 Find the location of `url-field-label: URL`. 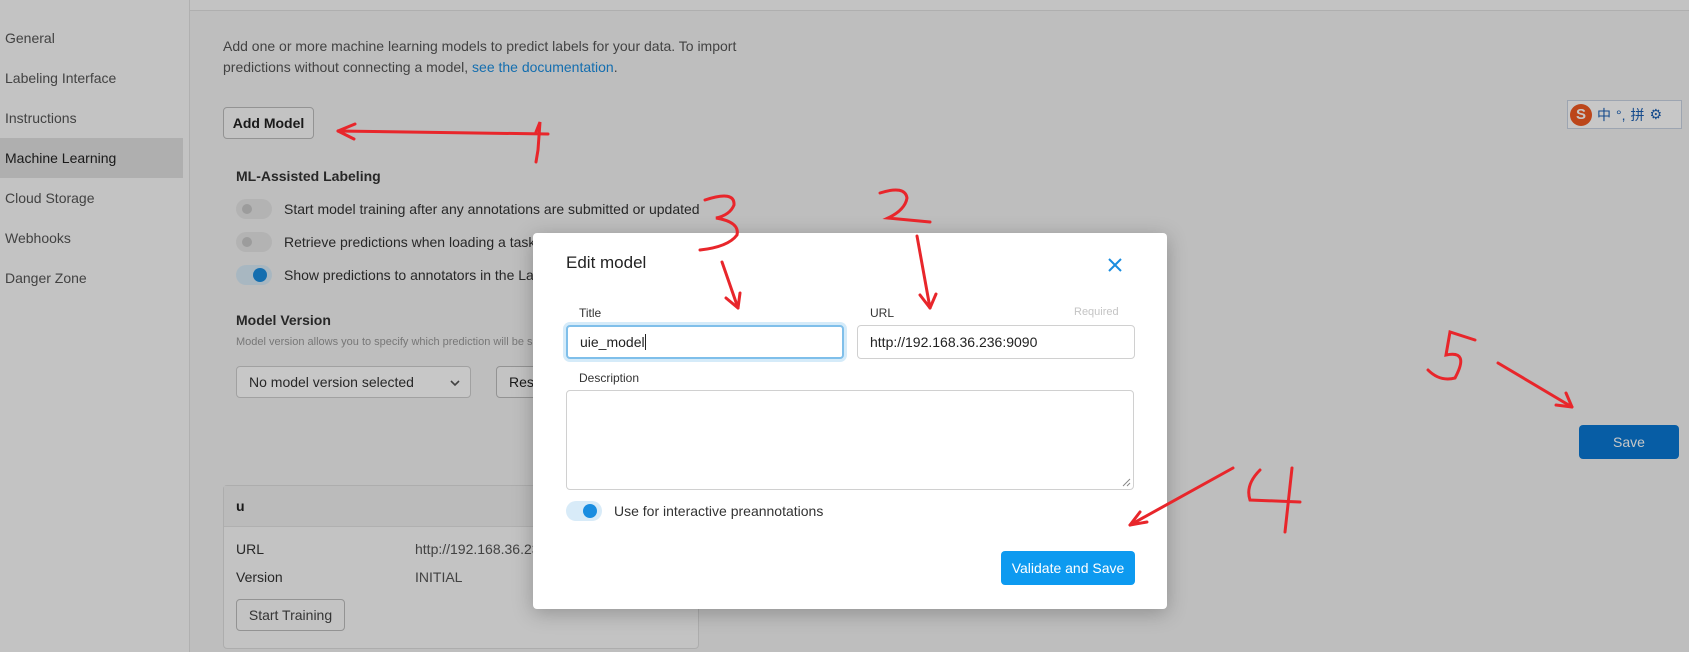

url-field-label: URL is located at coordinates (882, 313).